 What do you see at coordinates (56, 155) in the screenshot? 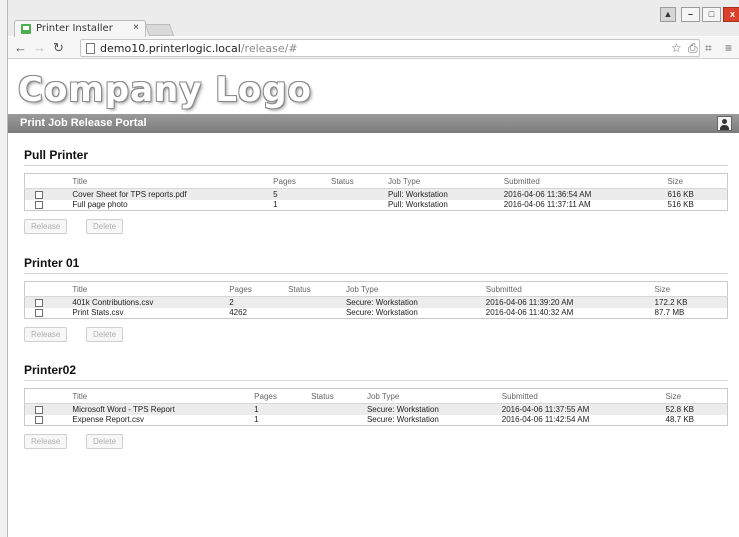
I see `printer-name: Pull Printer` at bounding box center [56, 155].